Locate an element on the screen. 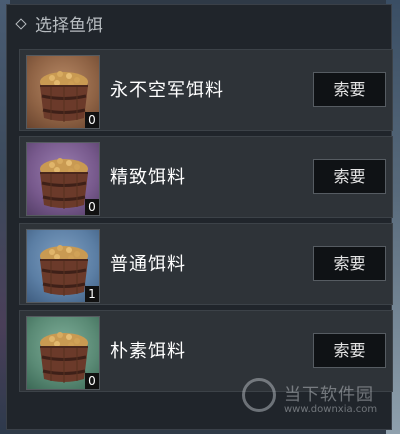 This screenshot has height=434, width=400. watermark: 当下软件园 www.downxia.com is located at coordinates (315, 402).